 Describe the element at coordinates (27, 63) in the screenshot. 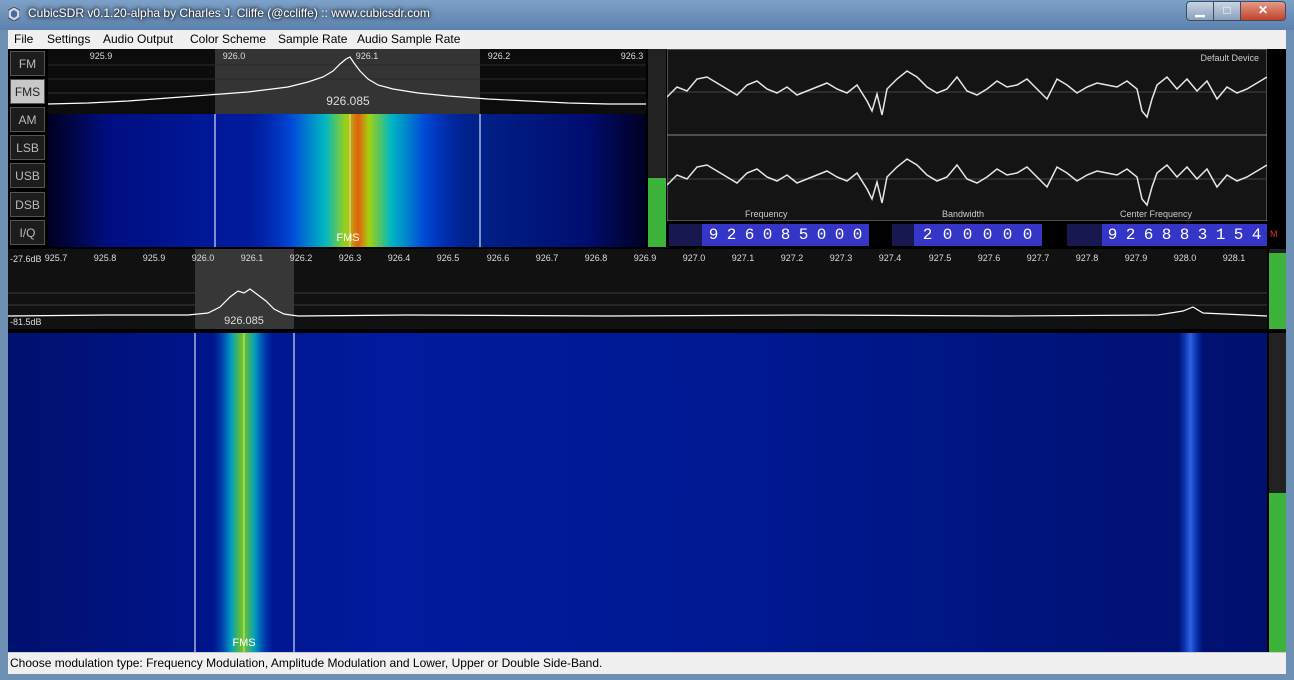

I see `mode-fm-button: FM` at that location.